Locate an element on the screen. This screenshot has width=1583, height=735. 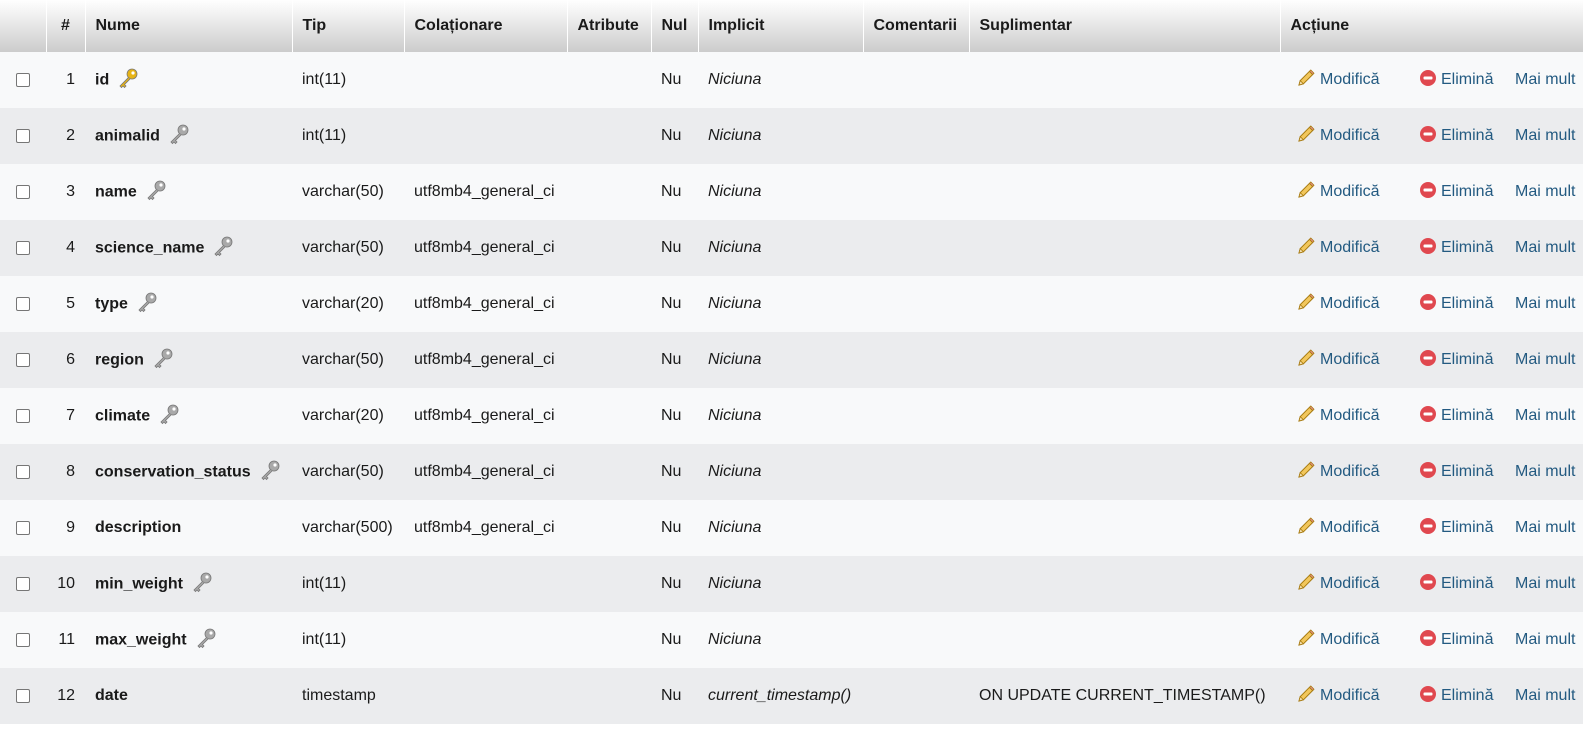
header-name: Nume is located at coordinates (189, 26).